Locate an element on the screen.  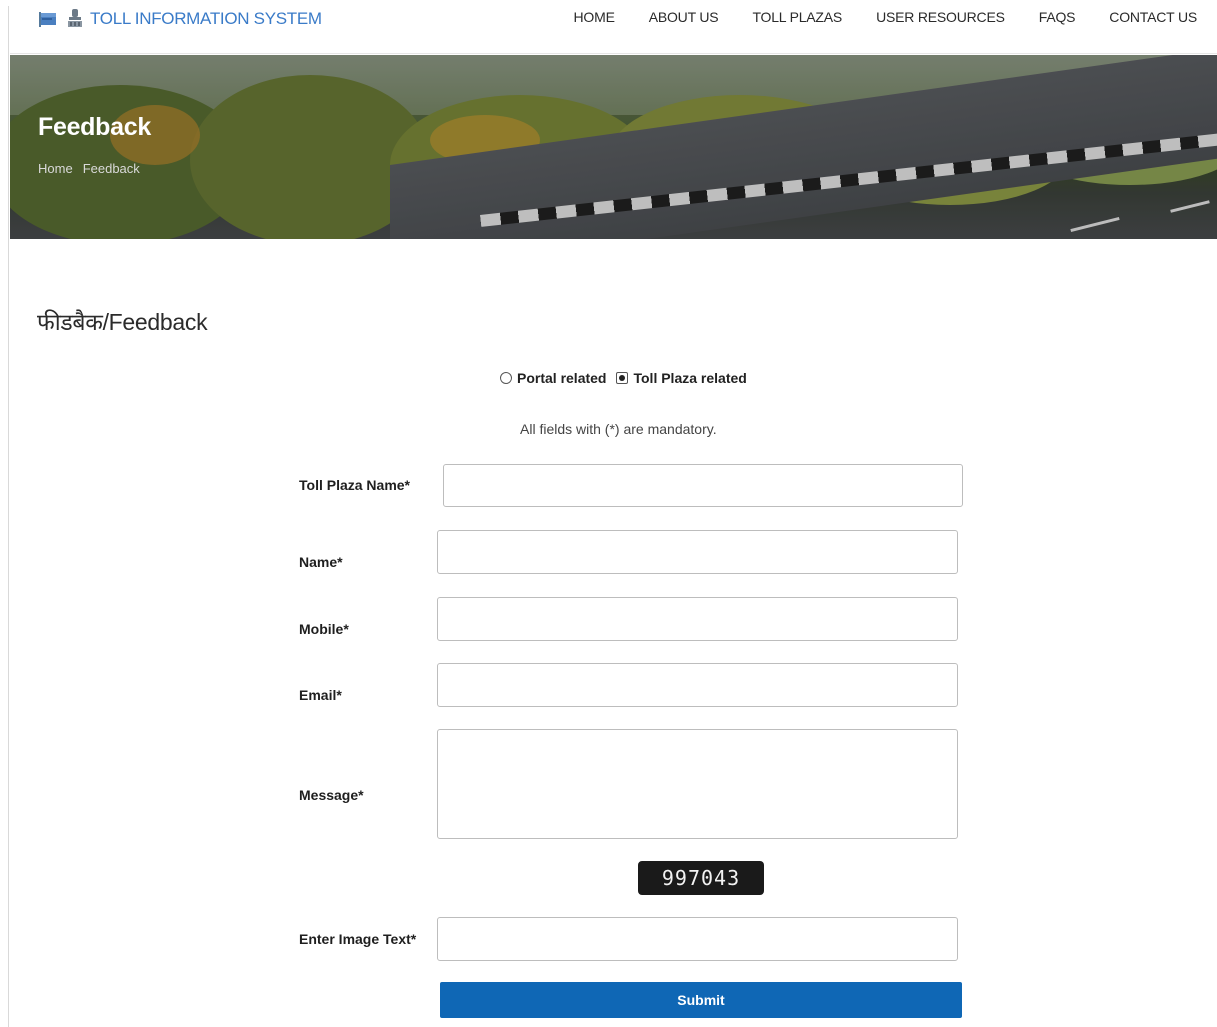
name-label: Name* is located at coordinates (321, 562).